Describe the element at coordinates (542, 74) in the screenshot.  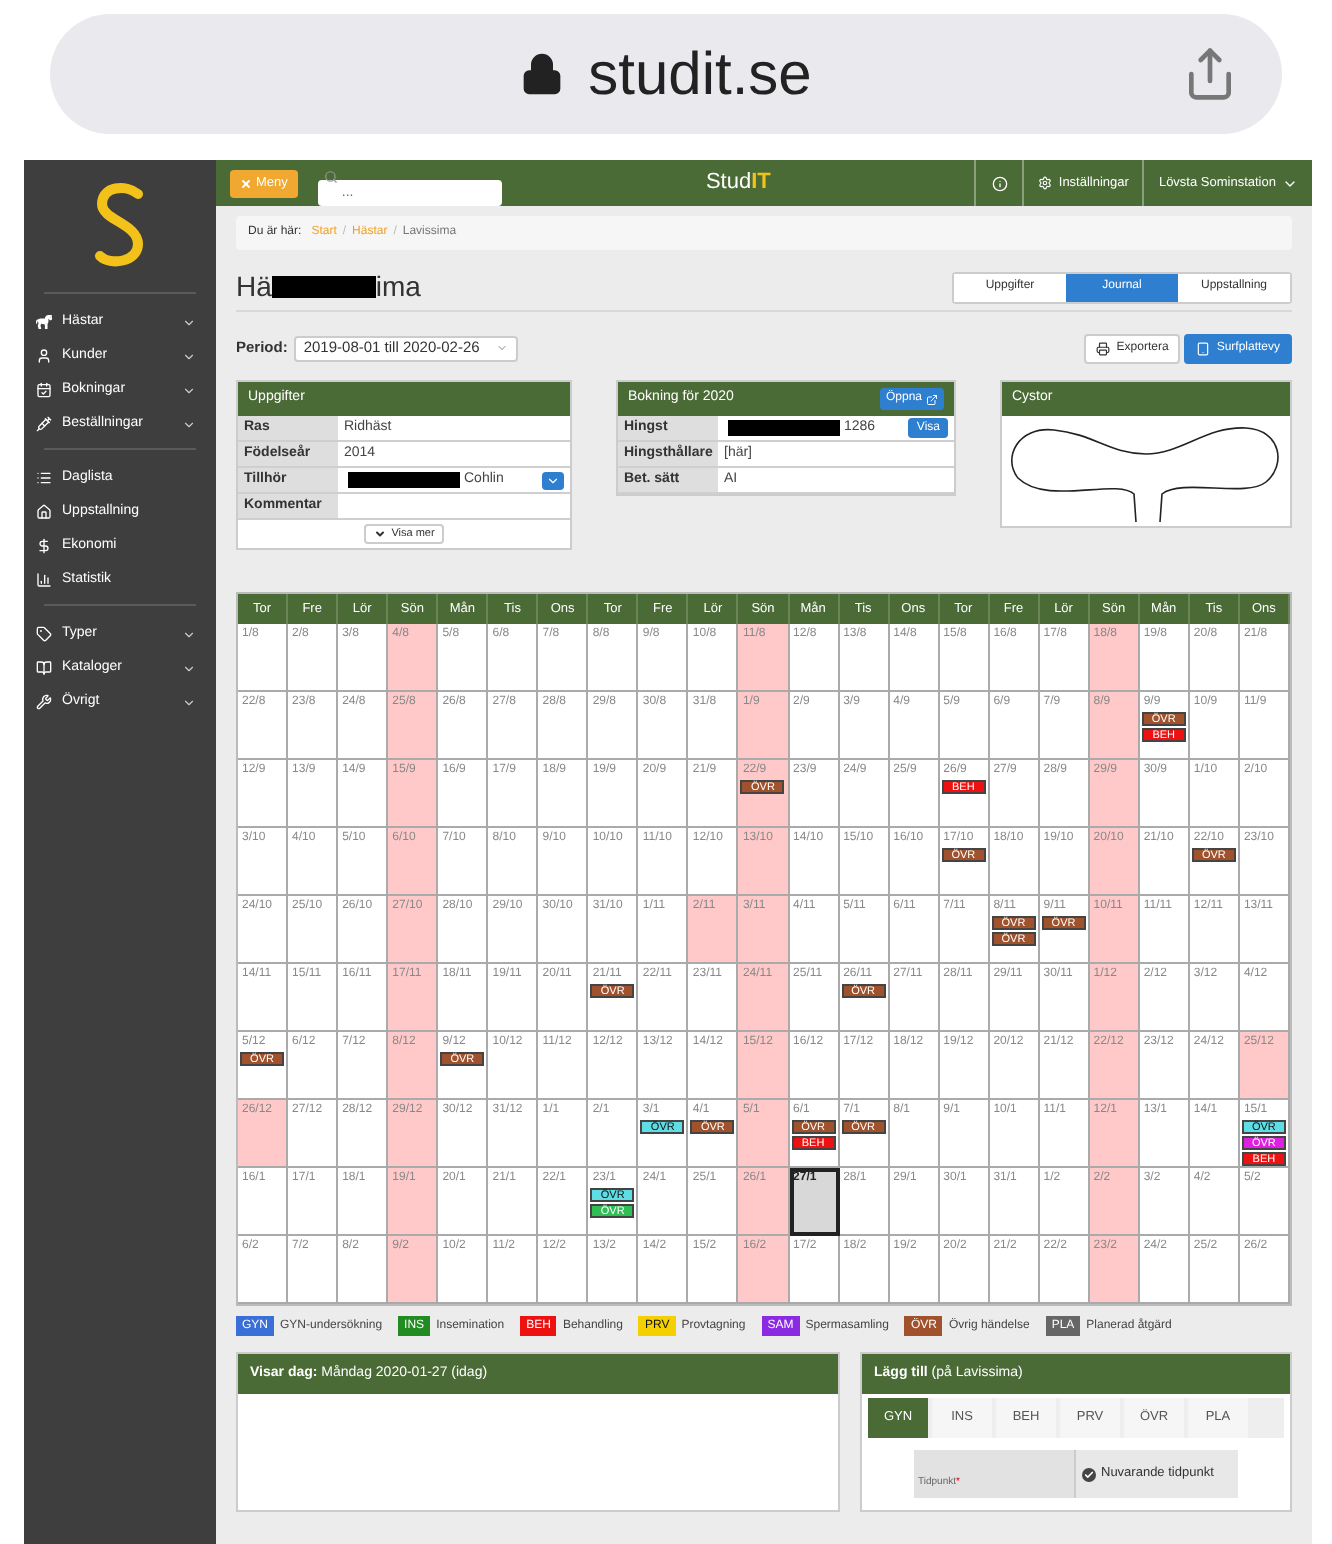
I see `lock-icon` at that location.